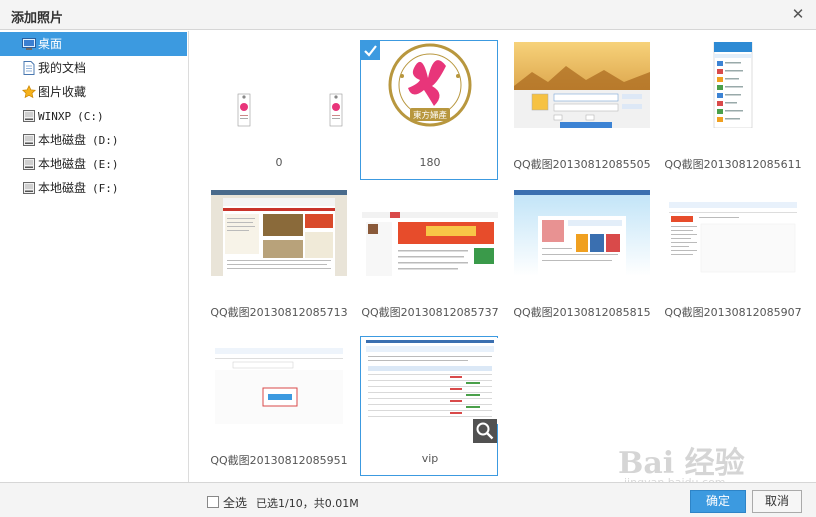 This screenshot has width=816, height=517. Describe the element at coordinates (213, 502) in the screenshot. I see `select-all-checkbox` at that location.